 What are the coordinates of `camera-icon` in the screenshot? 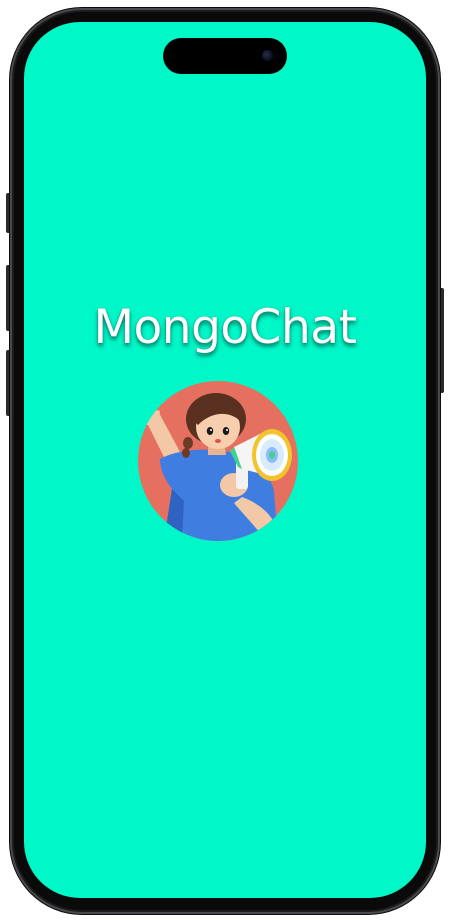 It's located at (267, 55).